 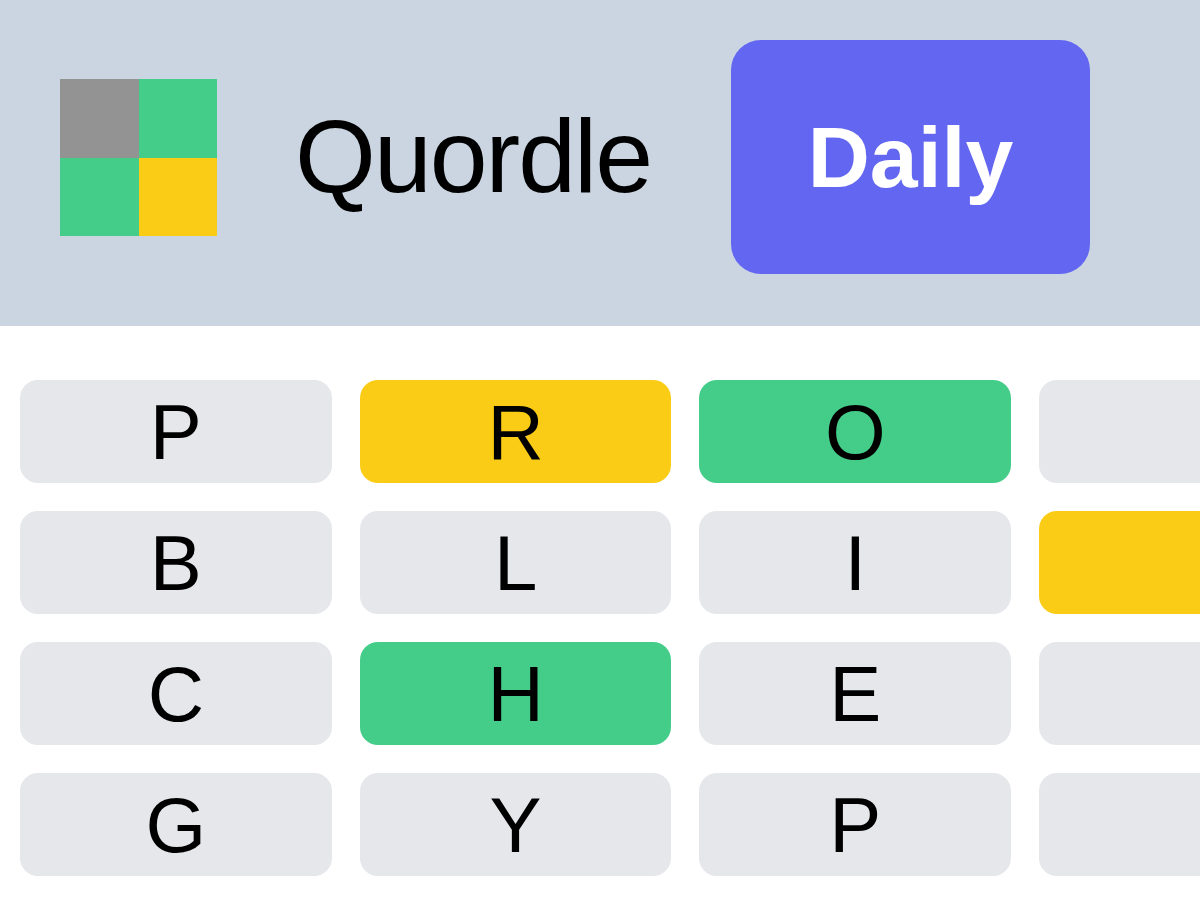 I want to click on keyboard-key: B, so click(x=176, y=562).